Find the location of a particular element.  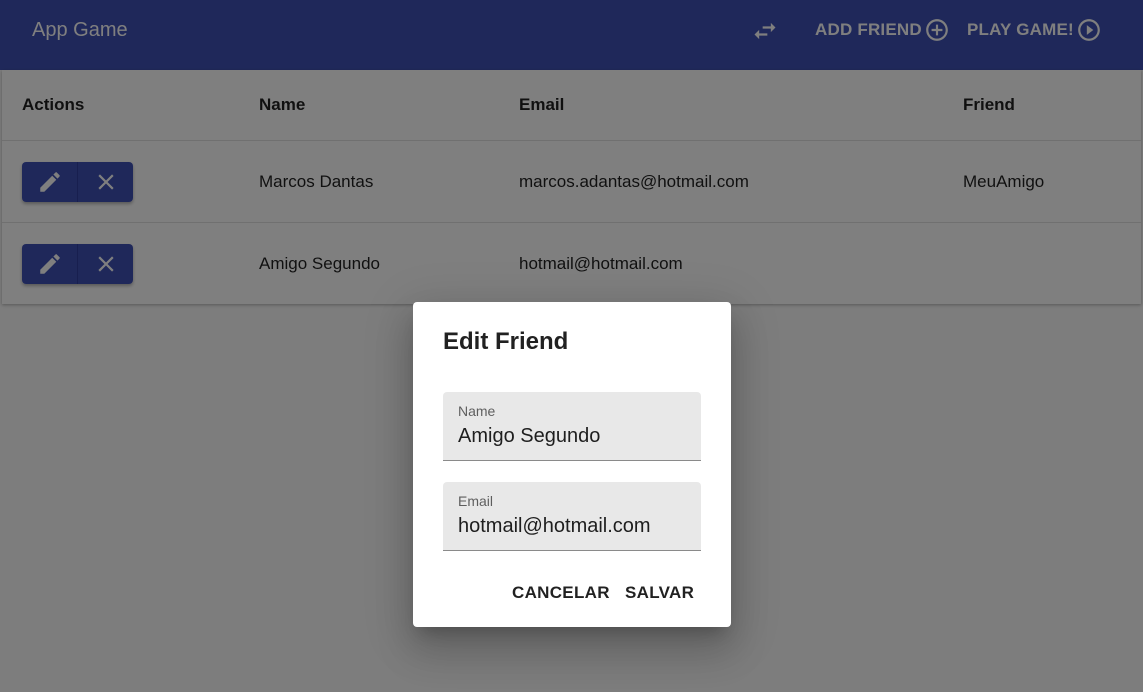

cancel-button: CANCELAR is located at coordinates (561, 593).